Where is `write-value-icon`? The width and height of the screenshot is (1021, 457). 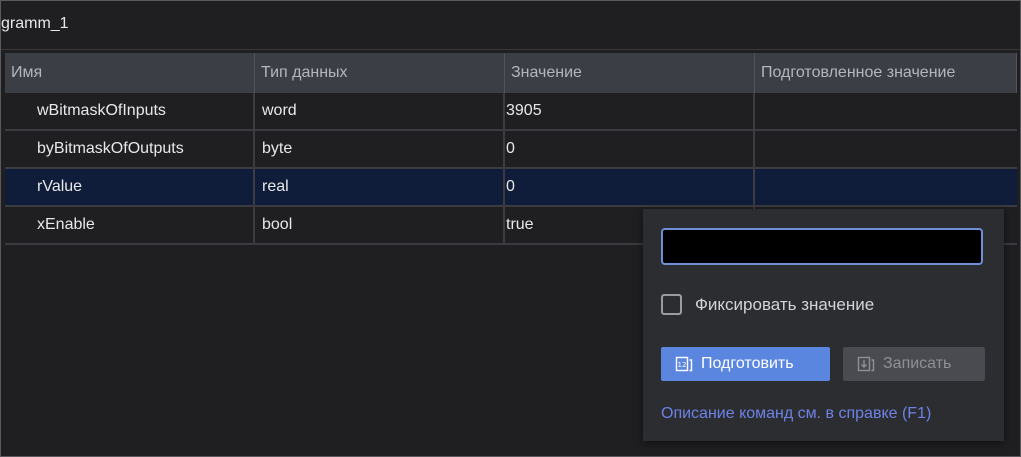 write-value-icon is located at coordinates (866, 364).